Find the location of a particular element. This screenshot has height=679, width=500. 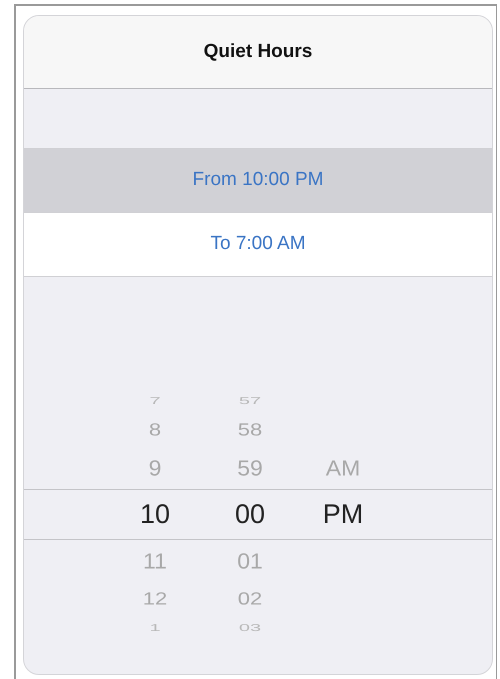

minute-value: 02 is located at coordinates (250, 599).